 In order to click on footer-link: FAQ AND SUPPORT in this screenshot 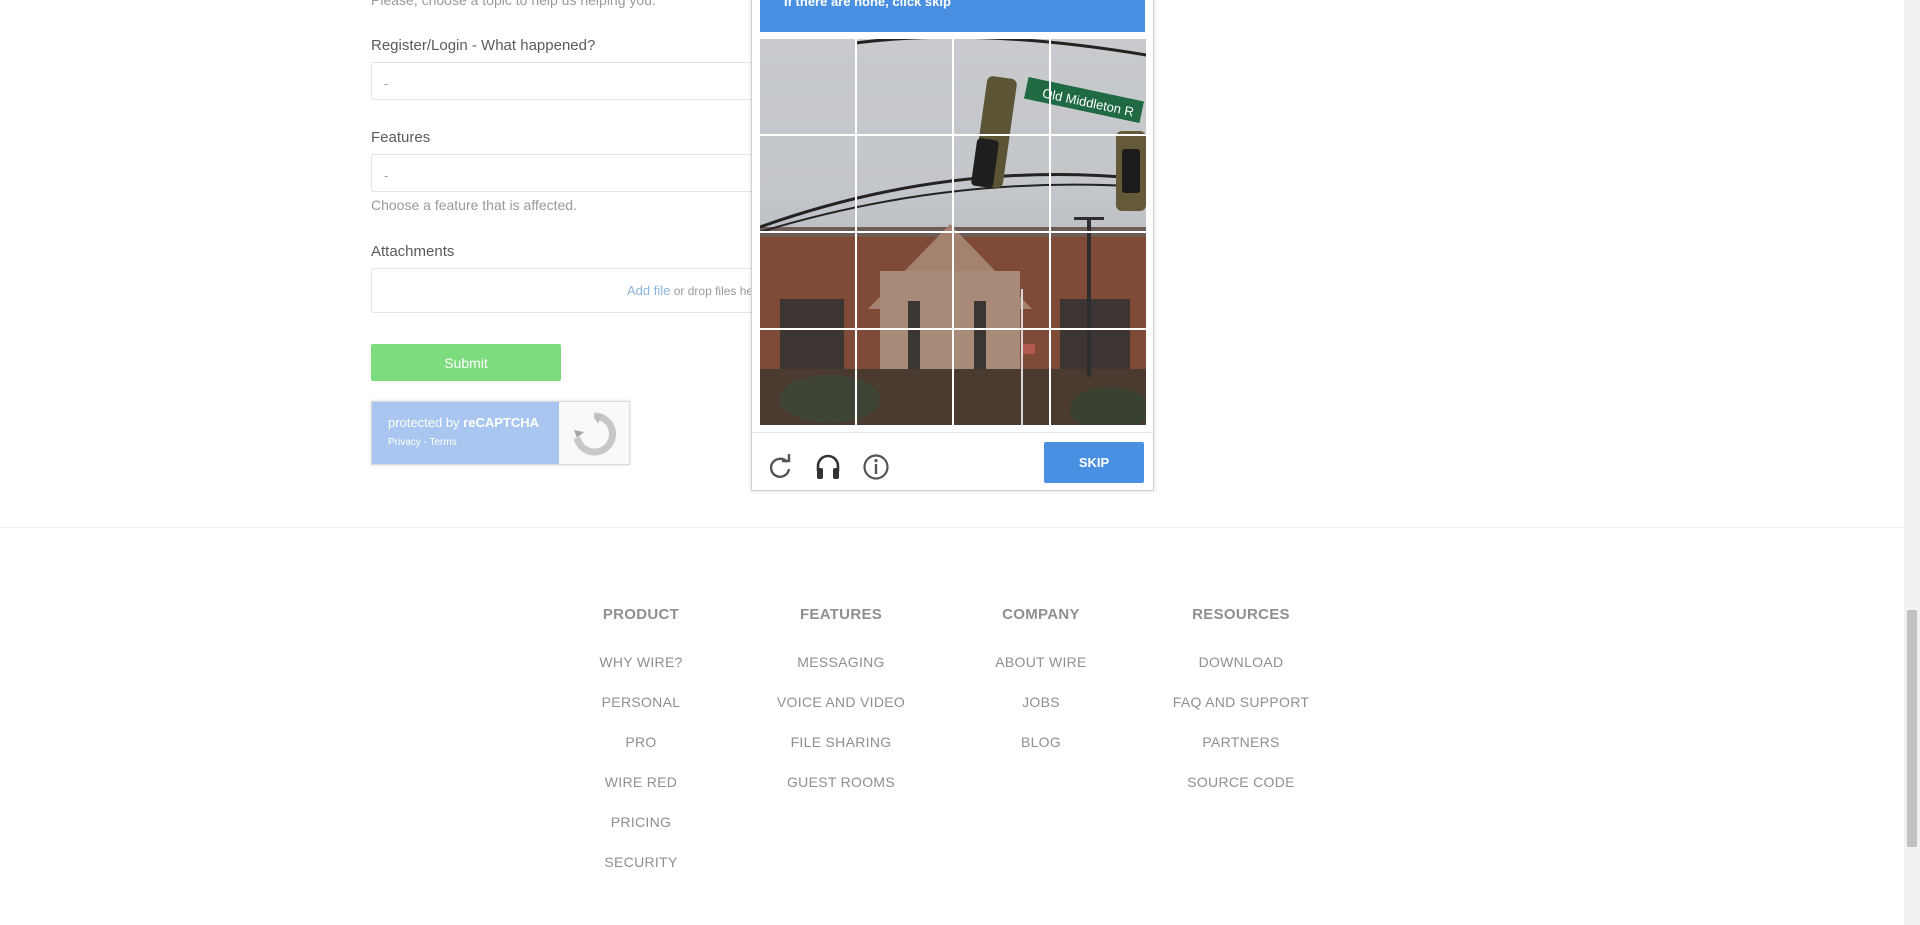, I will do `click(1241, 702)`.